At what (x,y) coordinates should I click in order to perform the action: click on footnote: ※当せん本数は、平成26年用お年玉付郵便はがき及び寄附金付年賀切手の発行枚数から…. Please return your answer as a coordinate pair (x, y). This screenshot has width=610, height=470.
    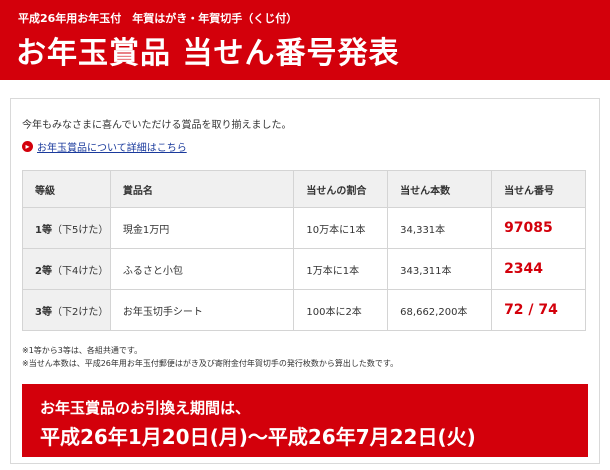
    Looking at the image, I should click on (210, 363).